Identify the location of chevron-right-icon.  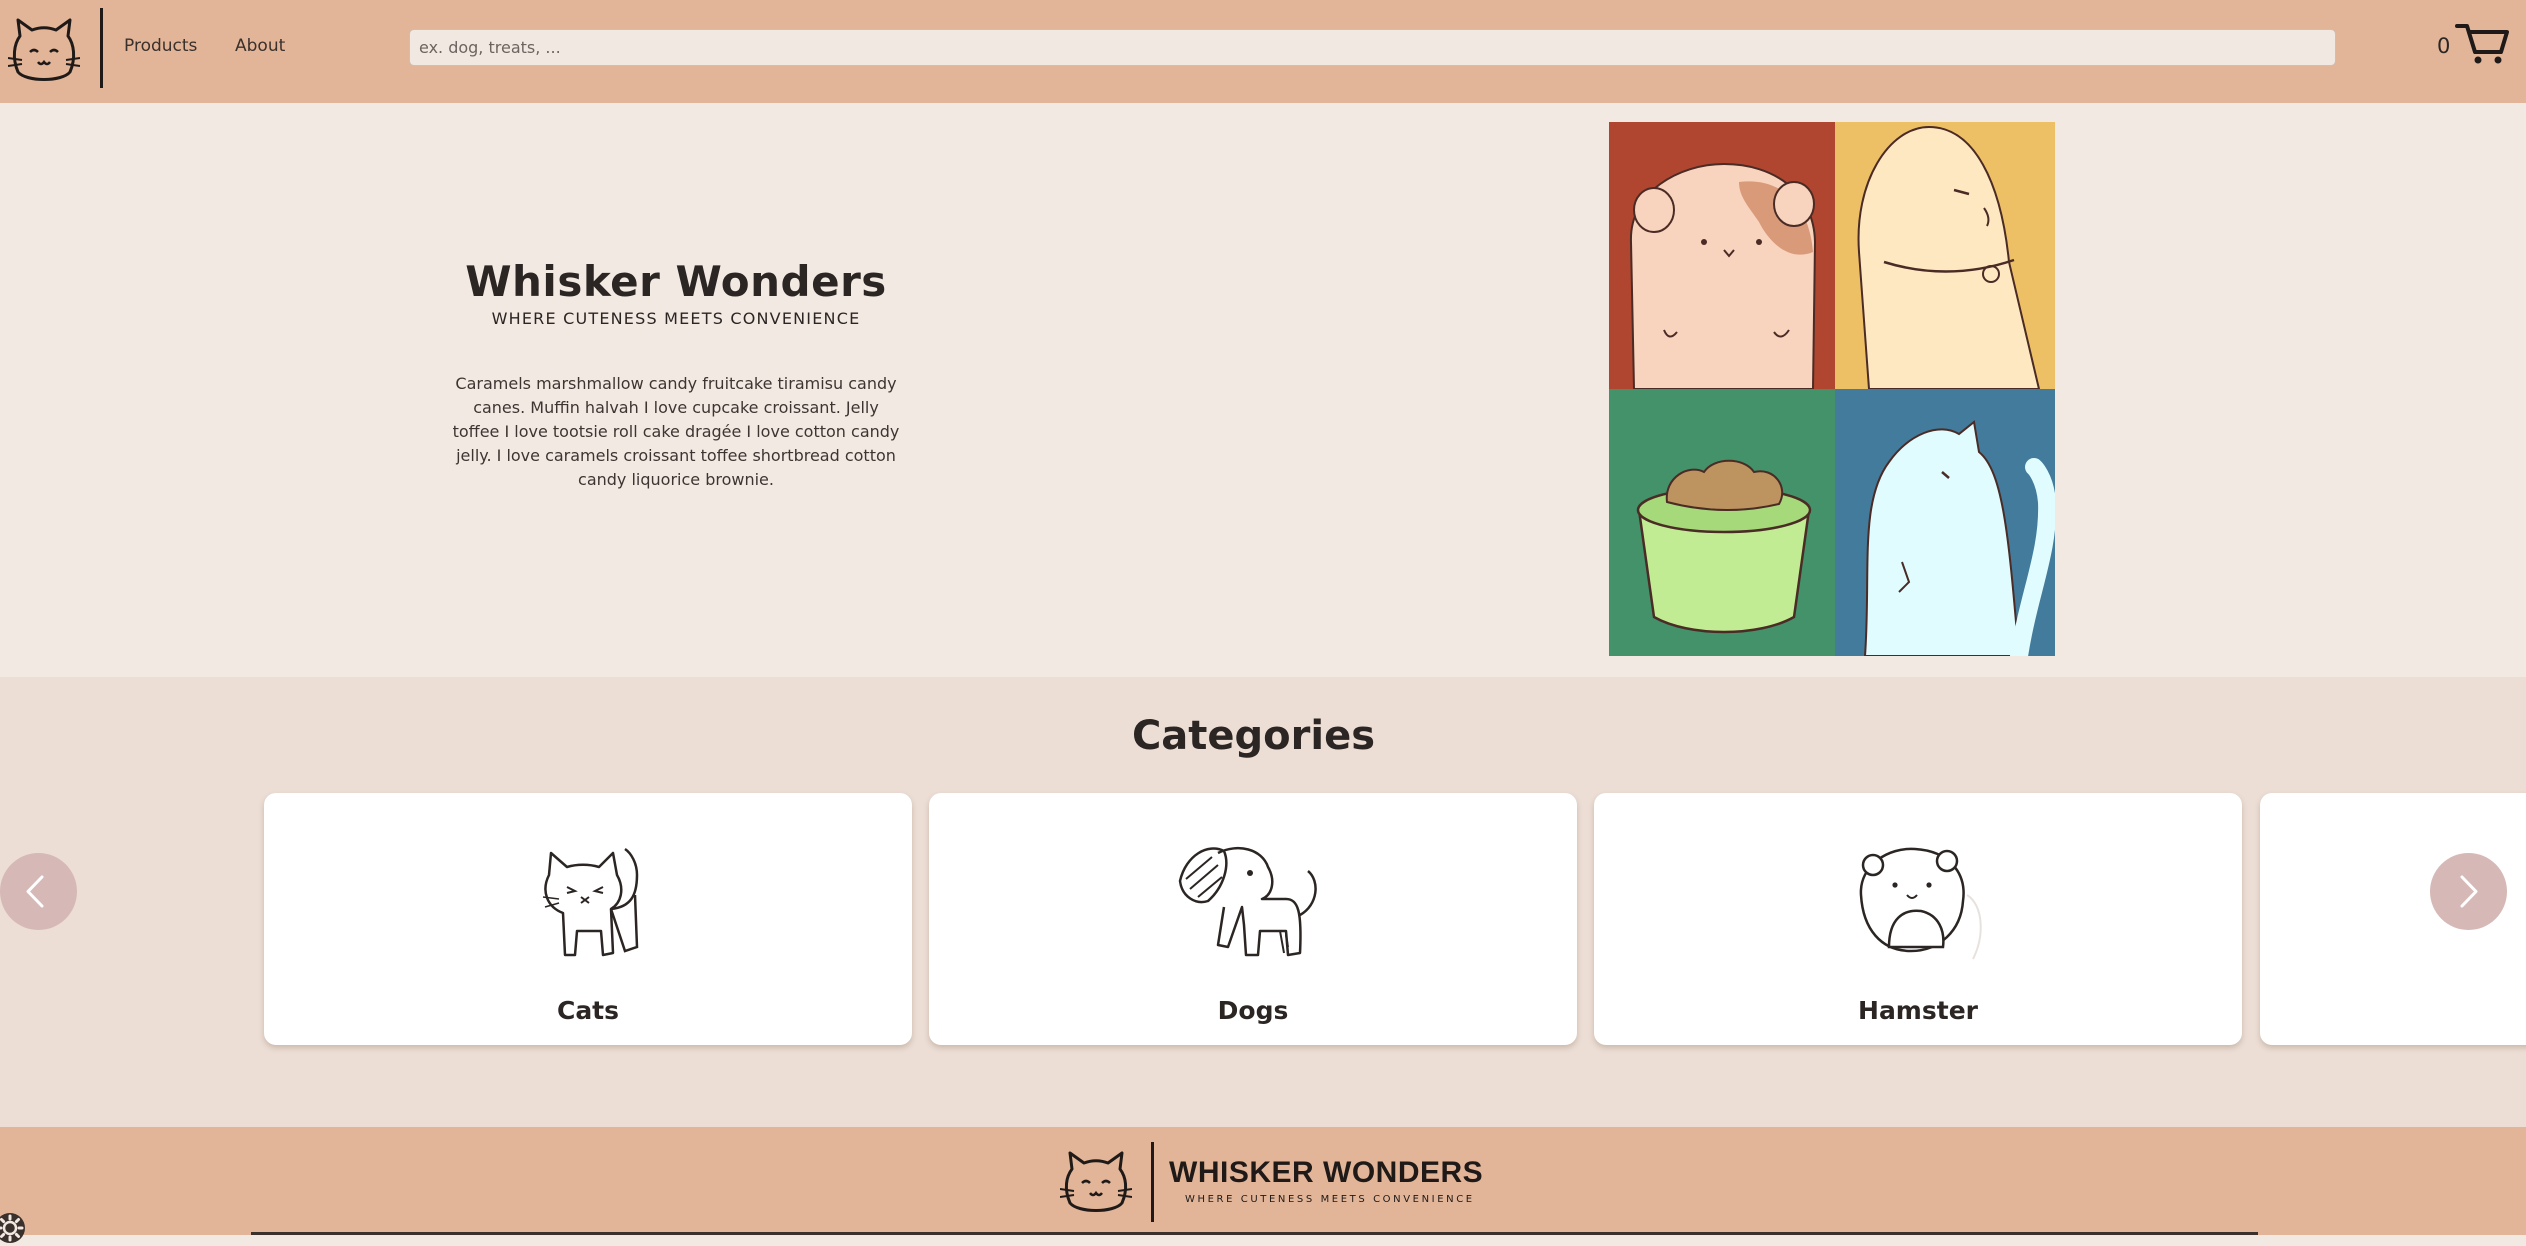
(2469, 891).